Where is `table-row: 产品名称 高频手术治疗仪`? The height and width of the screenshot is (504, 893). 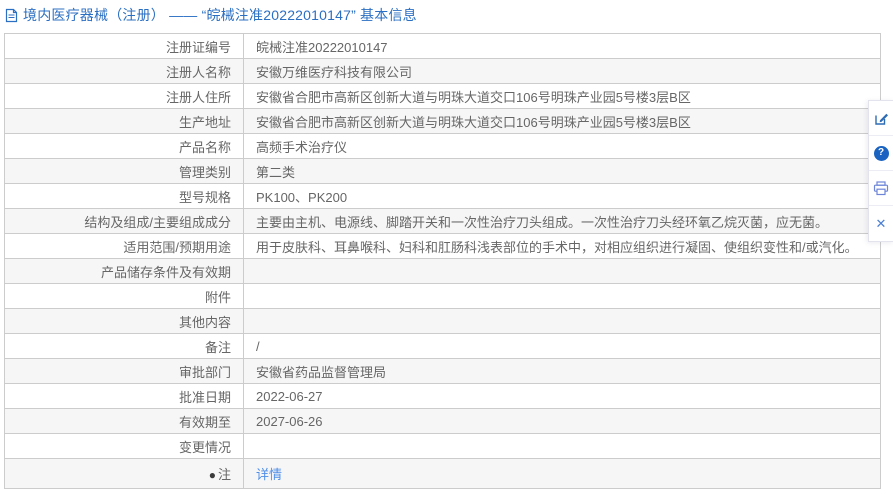
table-row: 产品名称 高频手术治疗仪 is located at coordinates (442, 146).